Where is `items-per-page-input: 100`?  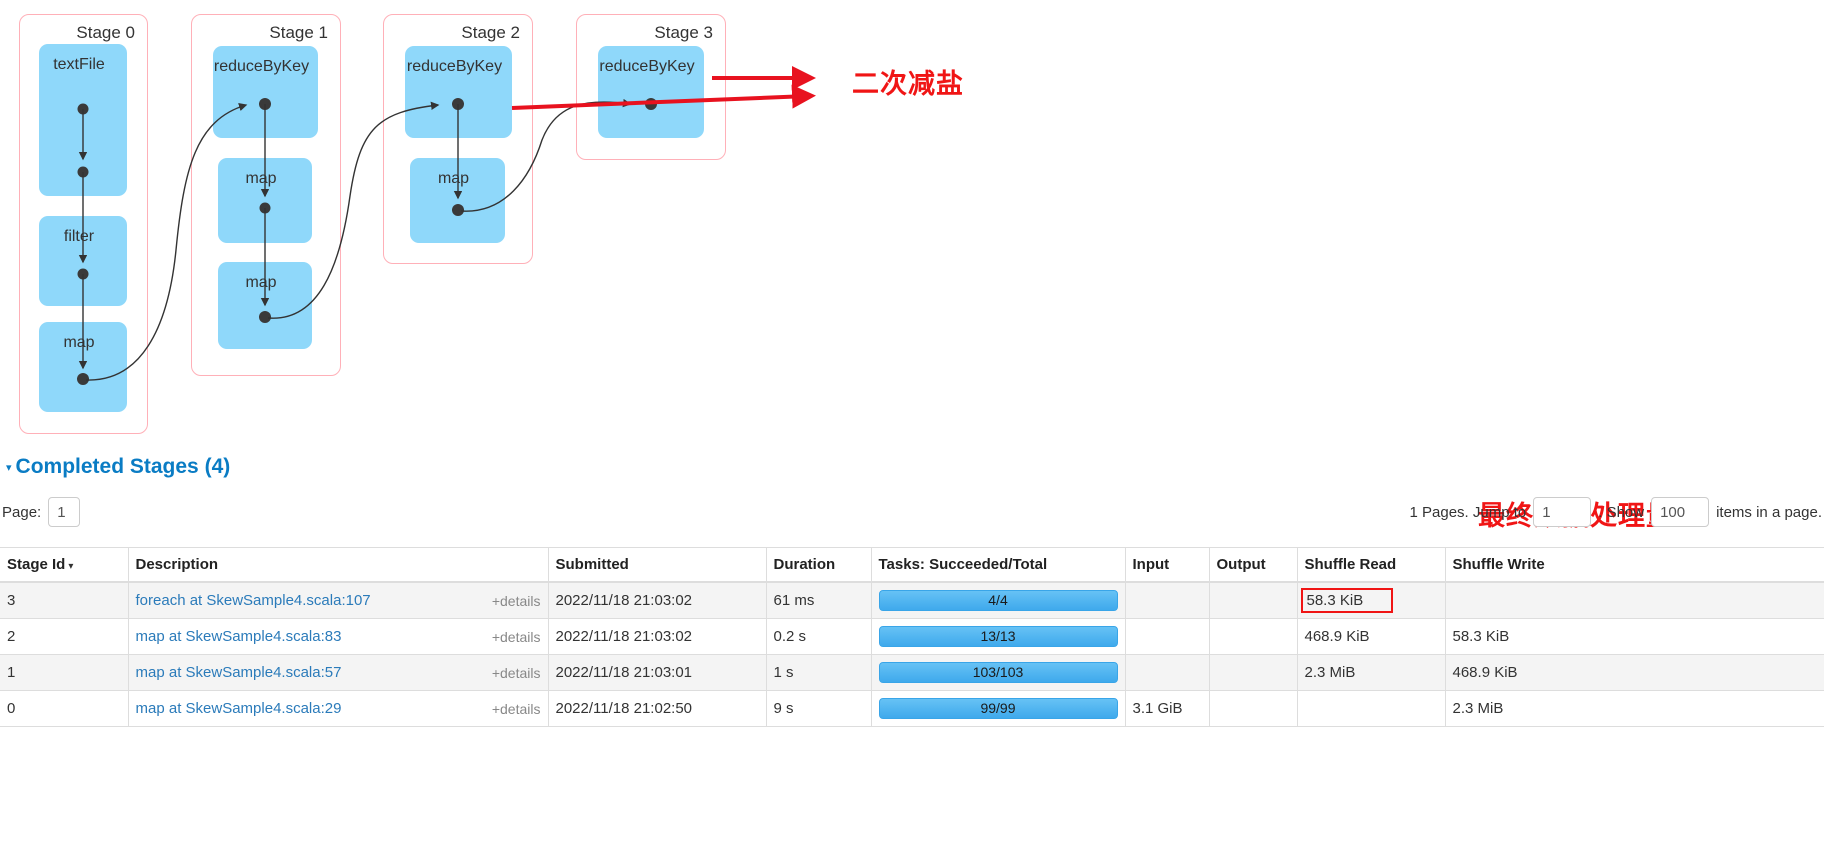
items-per-page-input: 100 is located at coordinates (1680, 512).